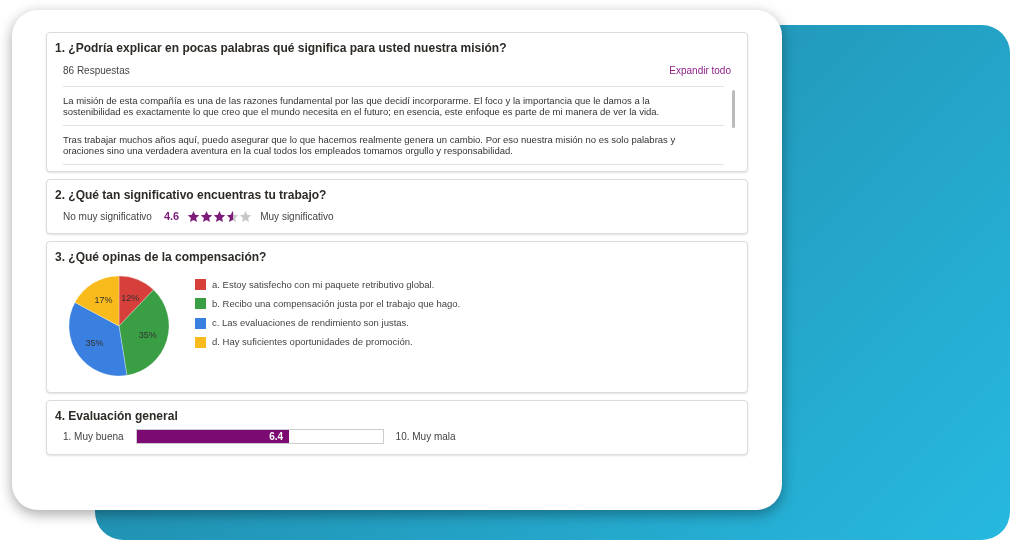  Describe the element at coordinates (276, 436) in the screenshot. I see `progress-value: 6.4` at that location.